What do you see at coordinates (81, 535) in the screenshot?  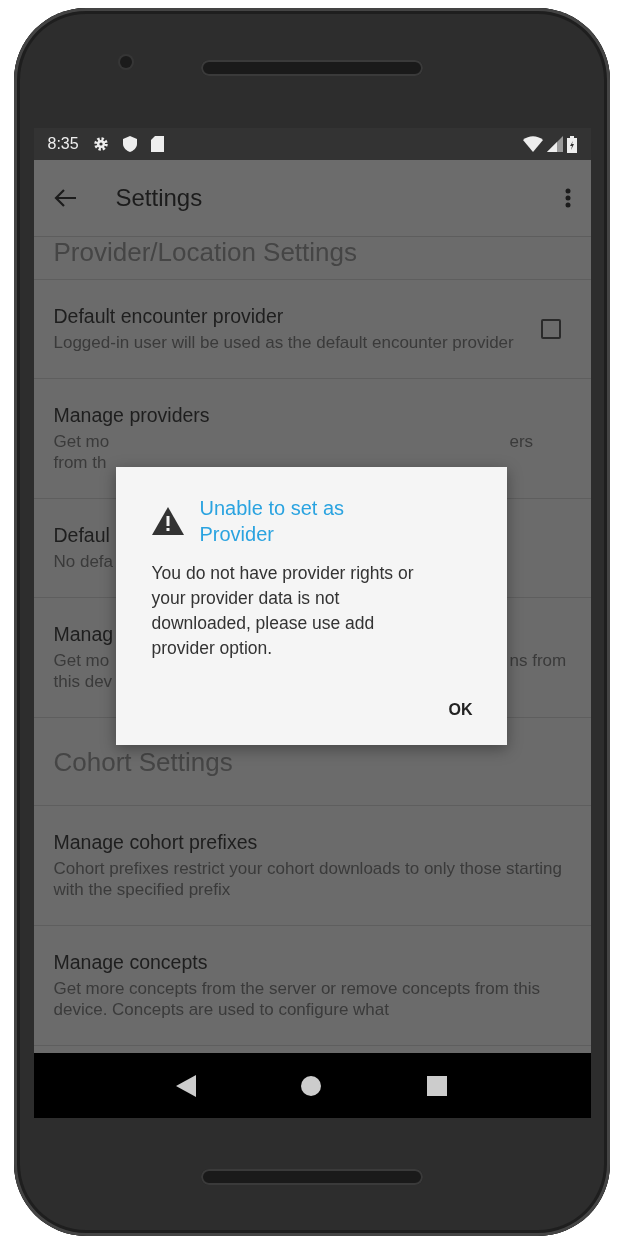 I see `setting-title: Defaul` at bounding box center [81, 535].